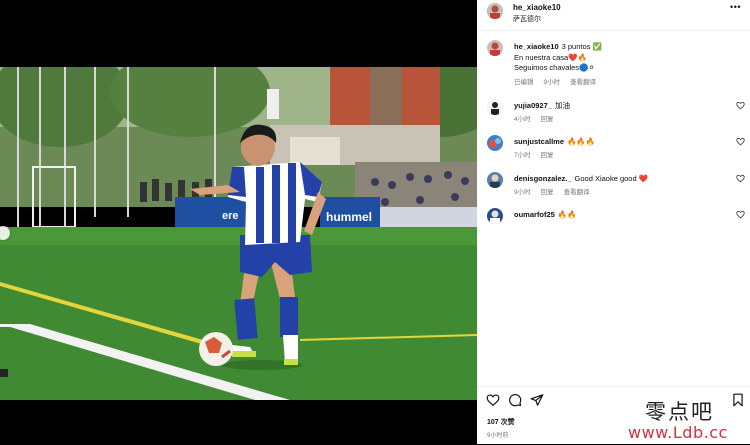 The image size is (750, 445). What do you see at coordinates (527, 19) in the screenshot?
I see `post-location: 萨瓦德尔` at bounding box center [527, 19].